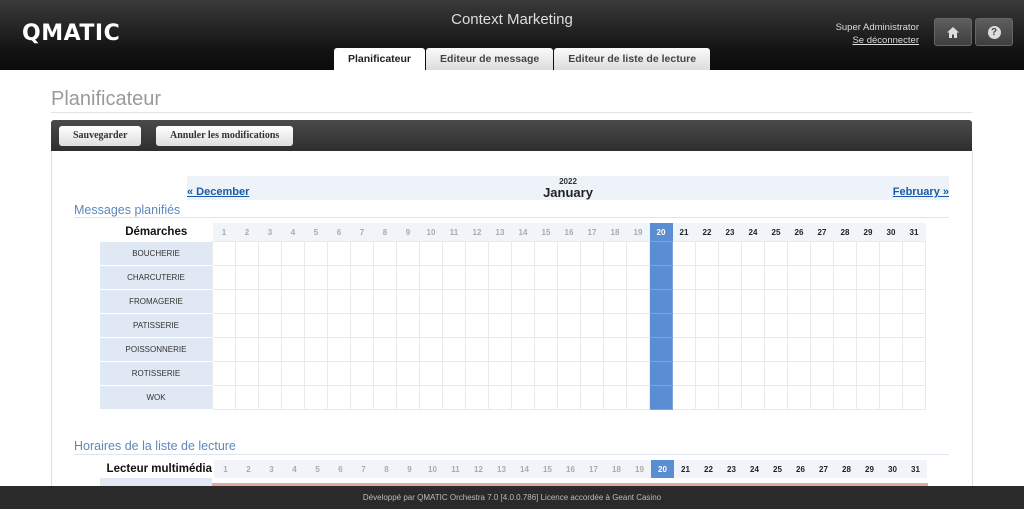 This screenshot has height=509, width=1024. Describe the element at coordinates (156, 301) in the screenshot. I see `row-label: FROMAGERIE` at that location.